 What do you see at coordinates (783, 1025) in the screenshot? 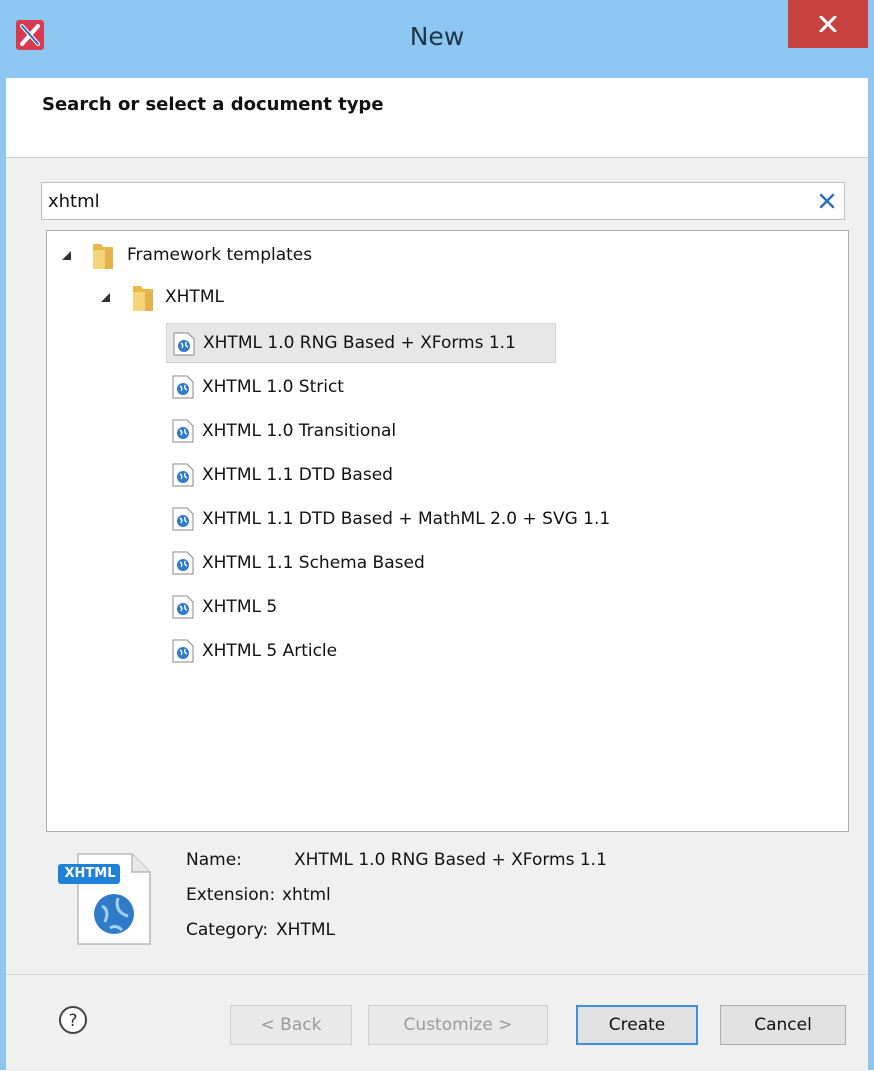
I see `cancel-button: Cancel` at bounding box center [783, 1025].